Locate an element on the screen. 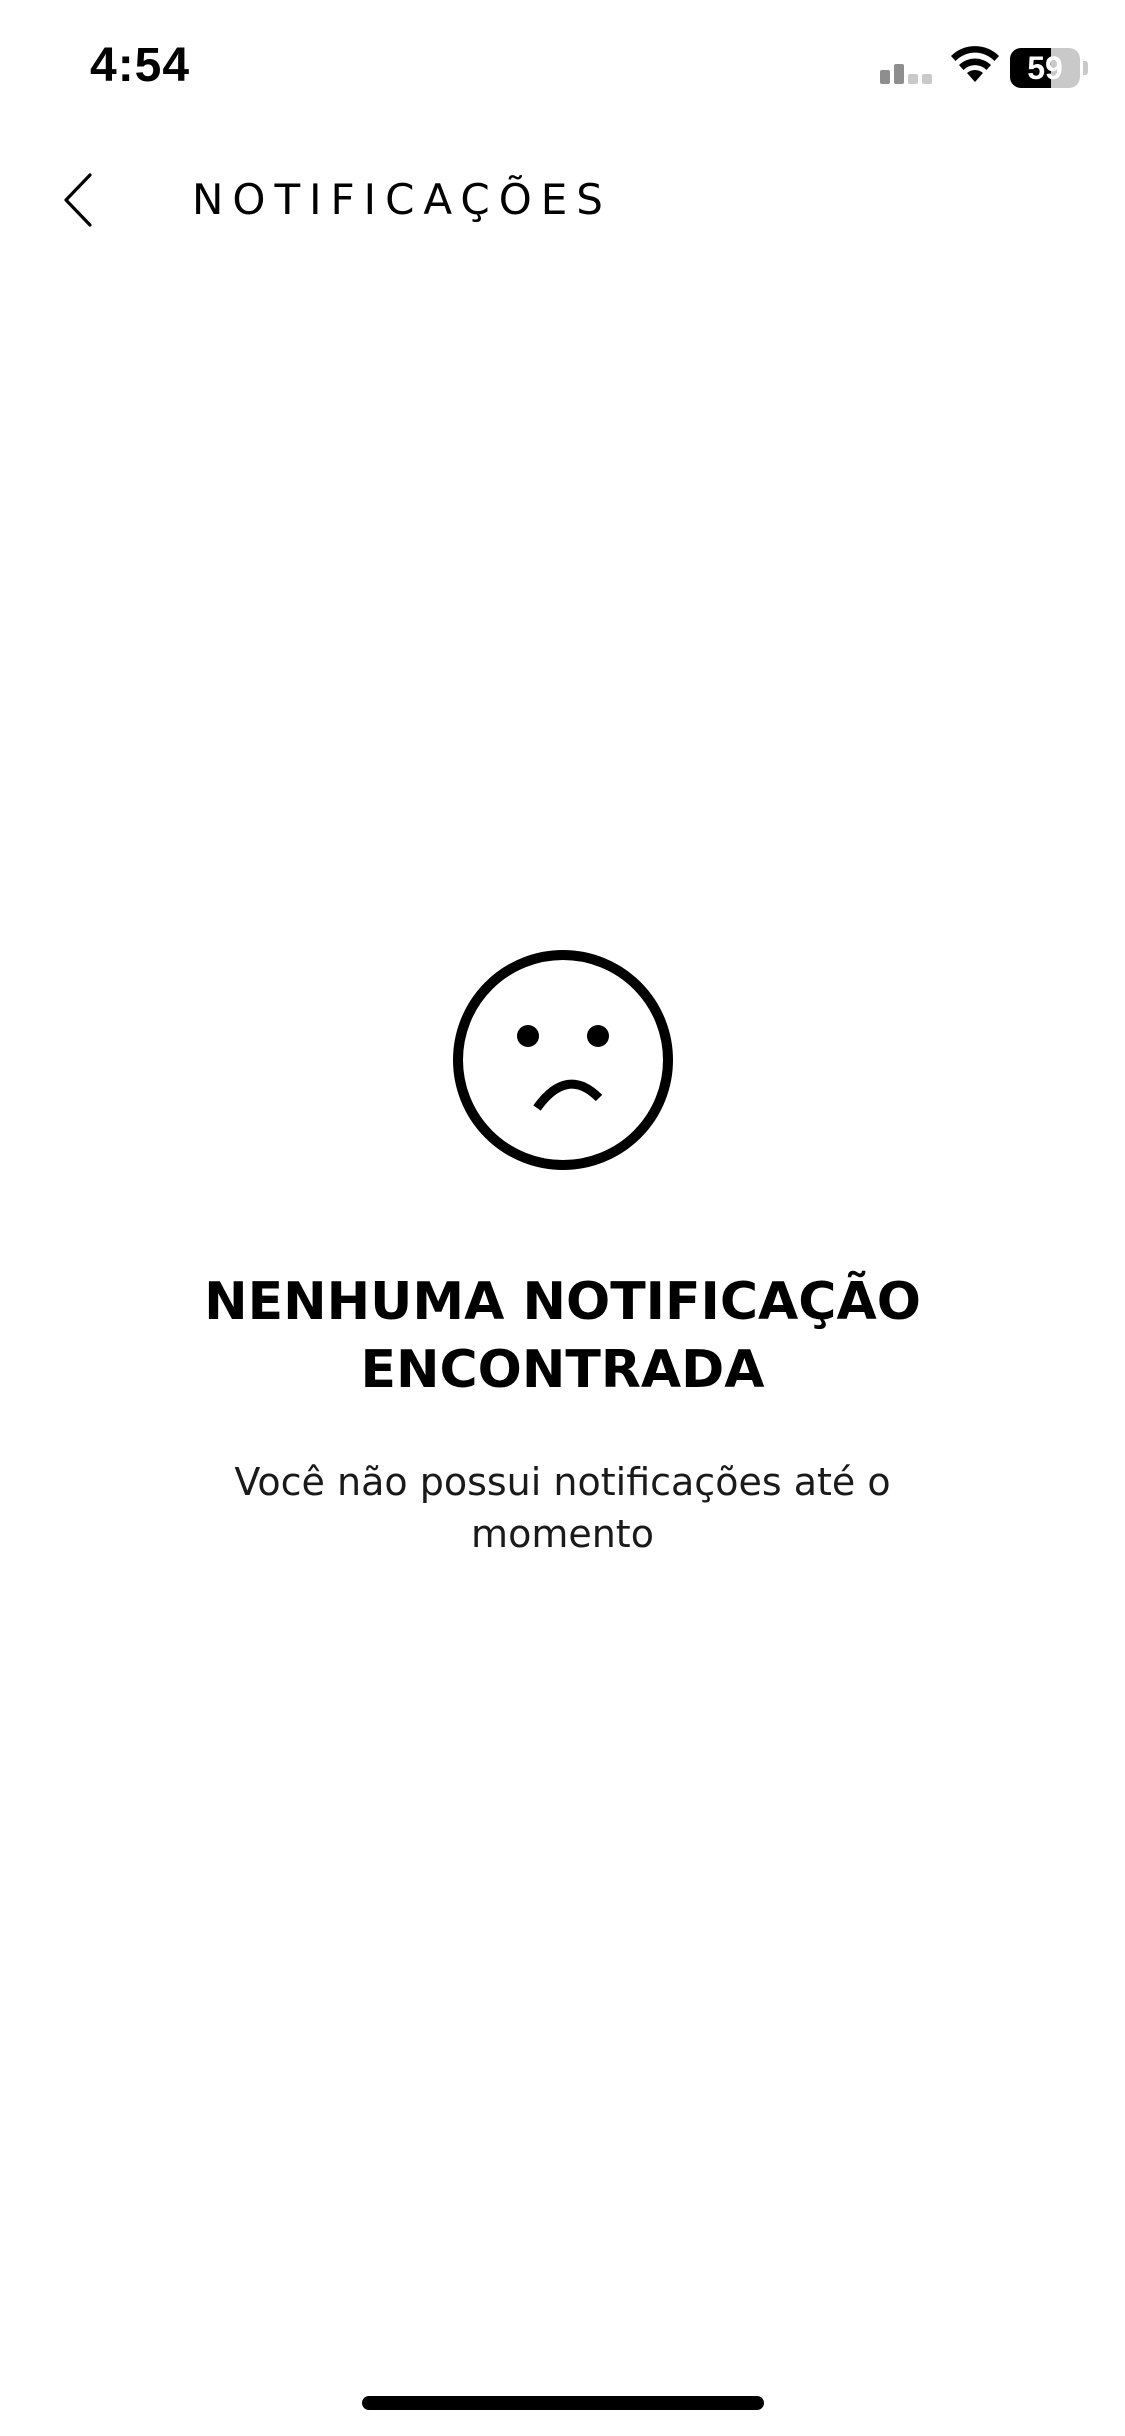 Image resolution: width=1125 pixels, height=2436 pixels. battery-icon: 59 is located at coordinates (1049, 68).